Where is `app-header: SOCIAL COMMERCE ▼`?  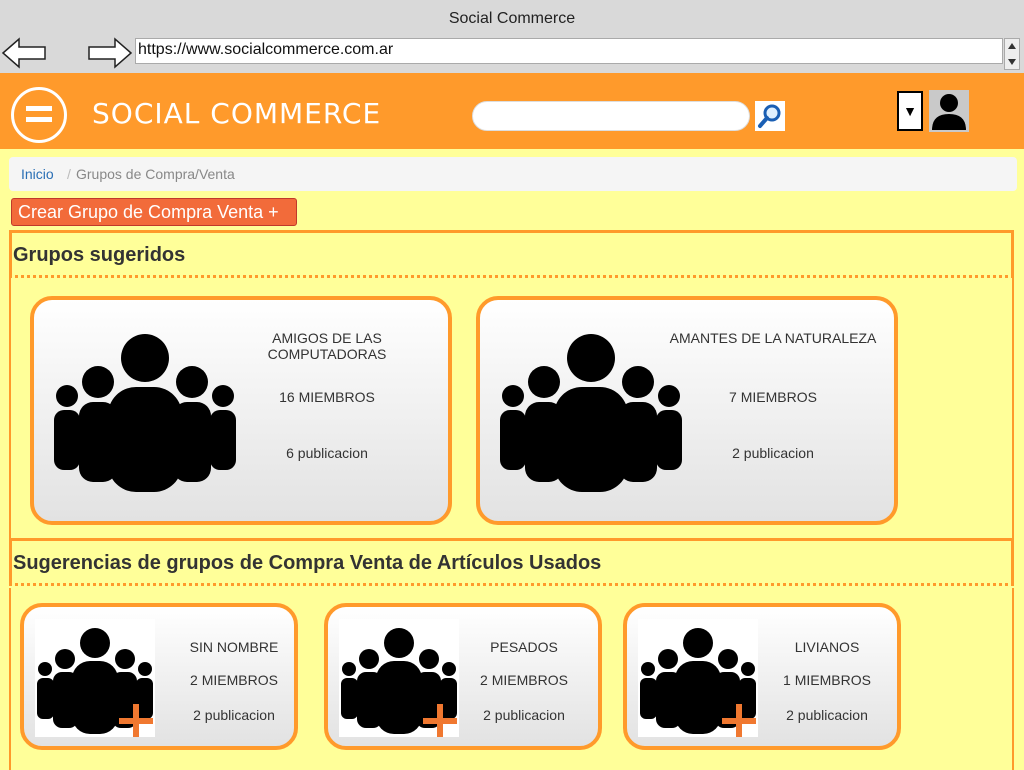 app-header: SOCIAL COMMERCE ▼ is located at coordinates (512, 111).